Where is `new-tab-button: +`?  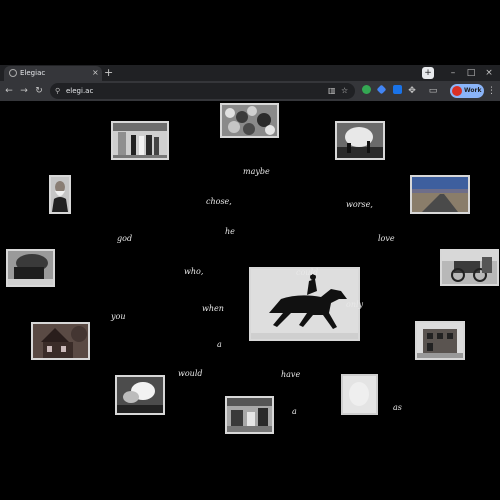 new-tab-button: + is located at coordinates (108, 72).